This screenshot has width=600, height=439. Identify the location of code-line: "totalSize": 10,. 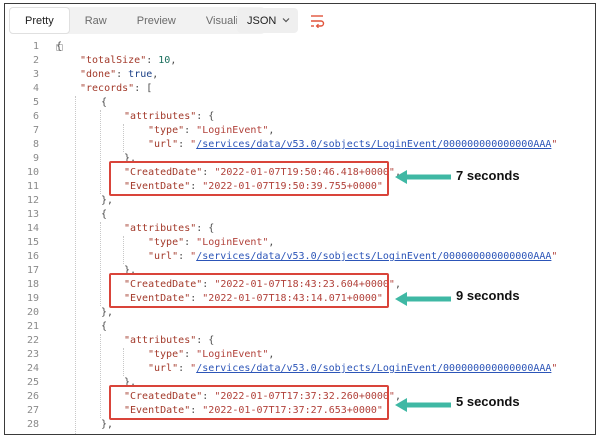
(128, 60).